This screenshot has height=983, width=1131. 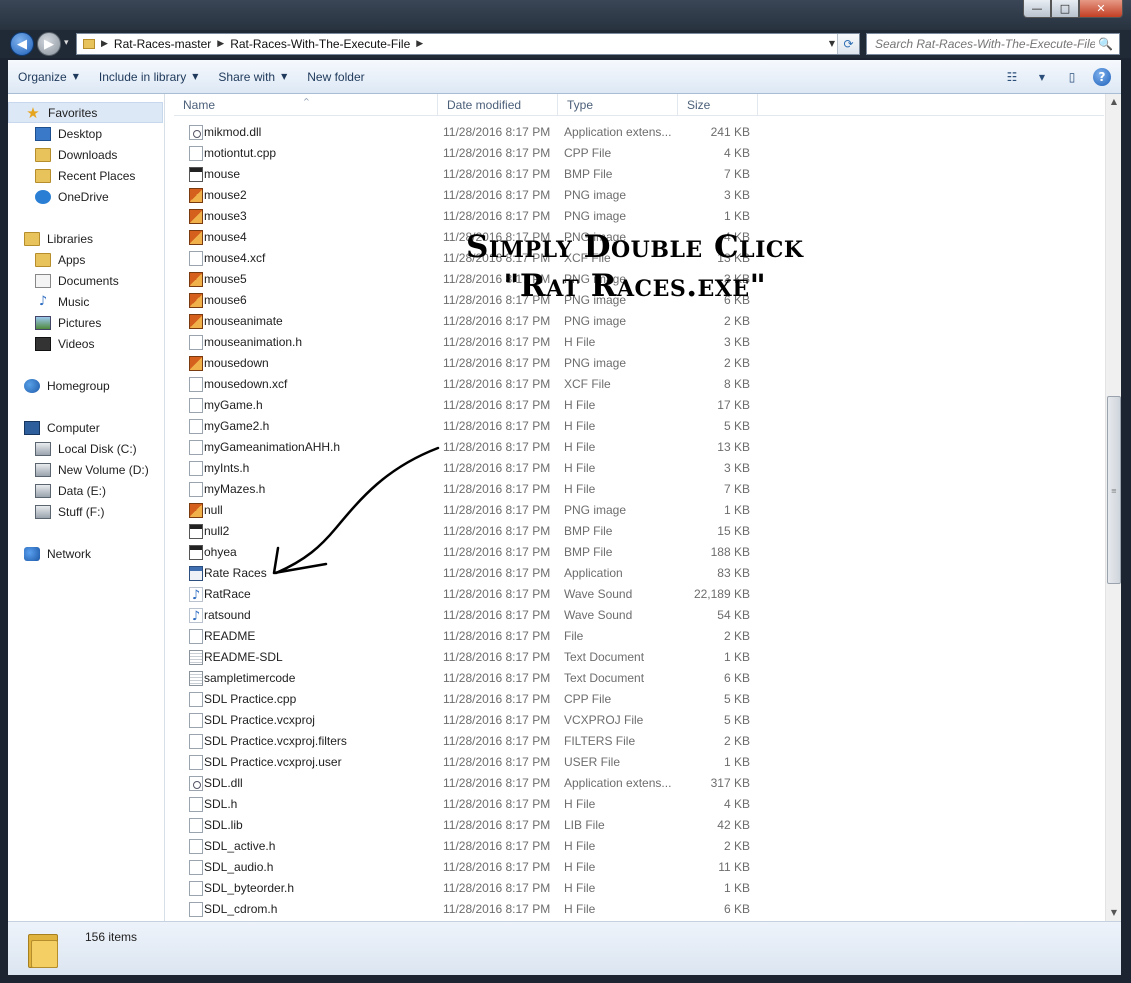 What do you see at coordinates (1114, 490) in the screenshot?
I see `scrollbar-thumb: ≡` at bounding box center [1114, 490].